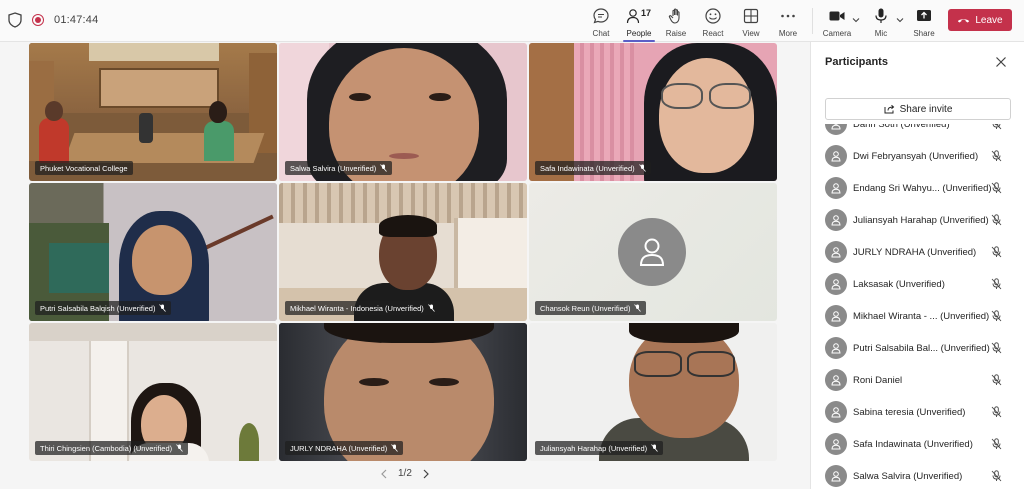  What do you see at coordinates (76, 20) in the screenshot?
I see `meeting-timer: 01:47:44` at bounding box center [76, 20].